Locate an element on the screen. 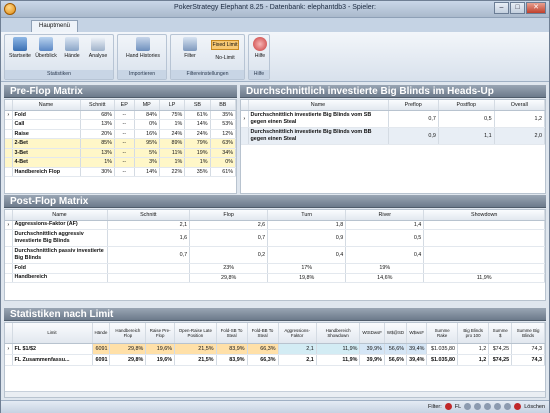 This screenshot has height=413, width=550. table-row: 3-Bet 13% -- 5% 11% 19% 34% is located at coordinates (121, 153).